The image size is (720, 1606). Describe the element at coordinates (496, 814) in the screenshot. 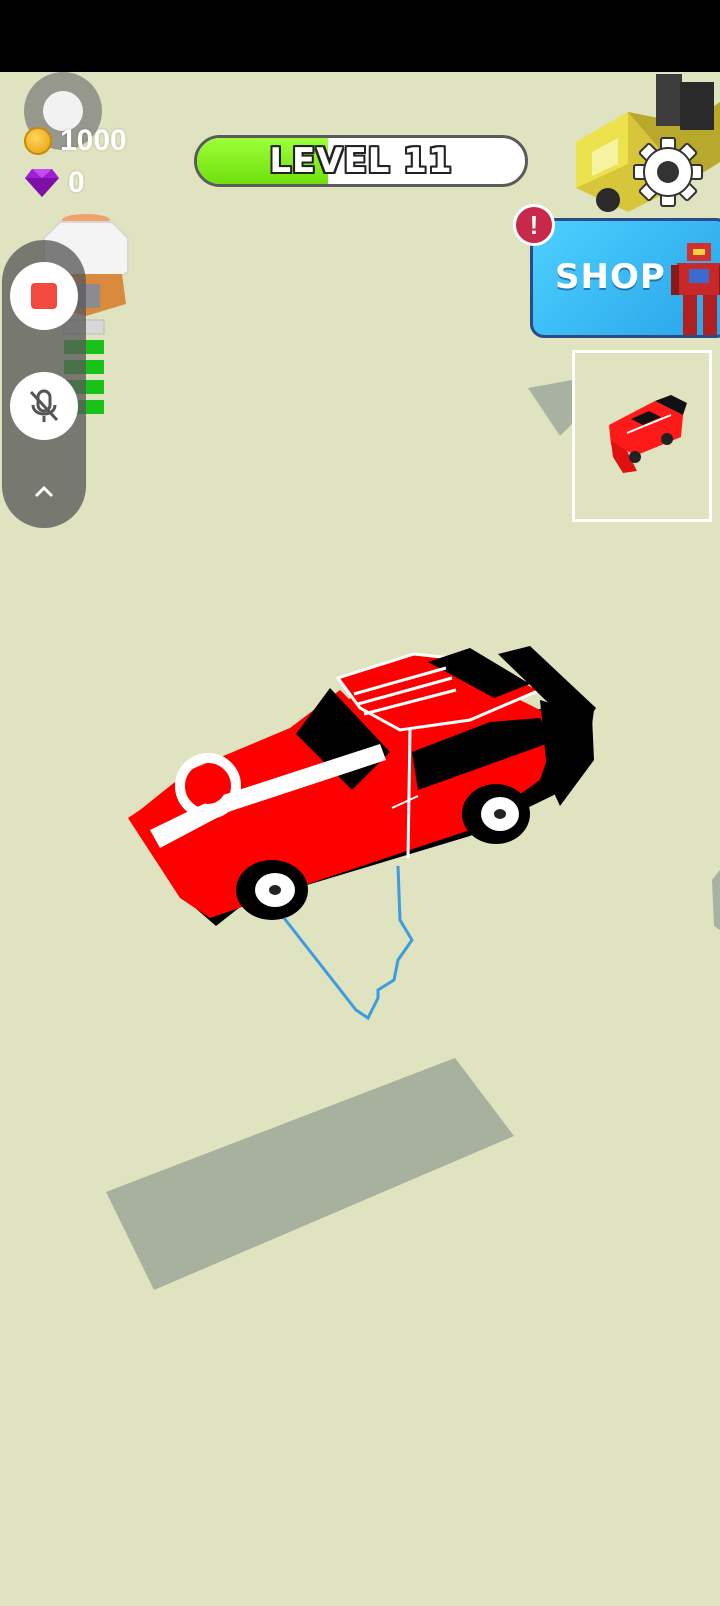

I see `rear-wheel` at that location.